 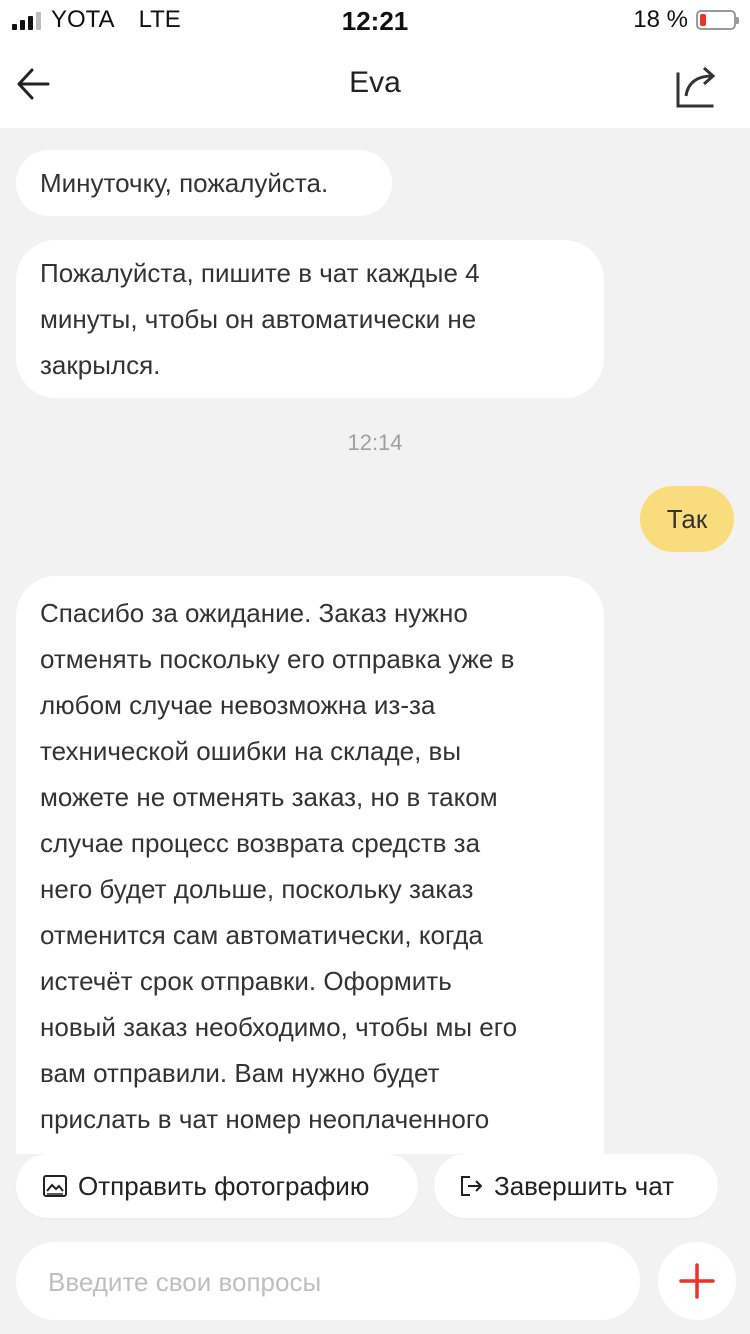 I want to click on send-photo-button: Отправить фотографию, so click(x=217, y=1186).